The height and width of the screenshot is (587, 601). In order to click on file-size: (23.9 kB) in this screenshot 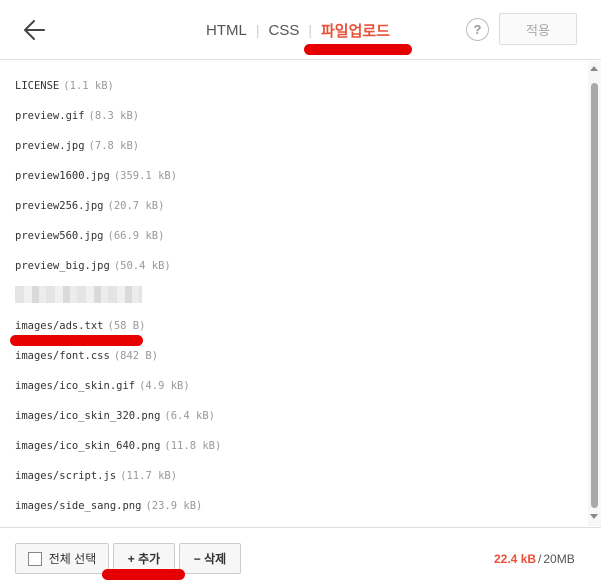, I will do `click(174, 506)`.